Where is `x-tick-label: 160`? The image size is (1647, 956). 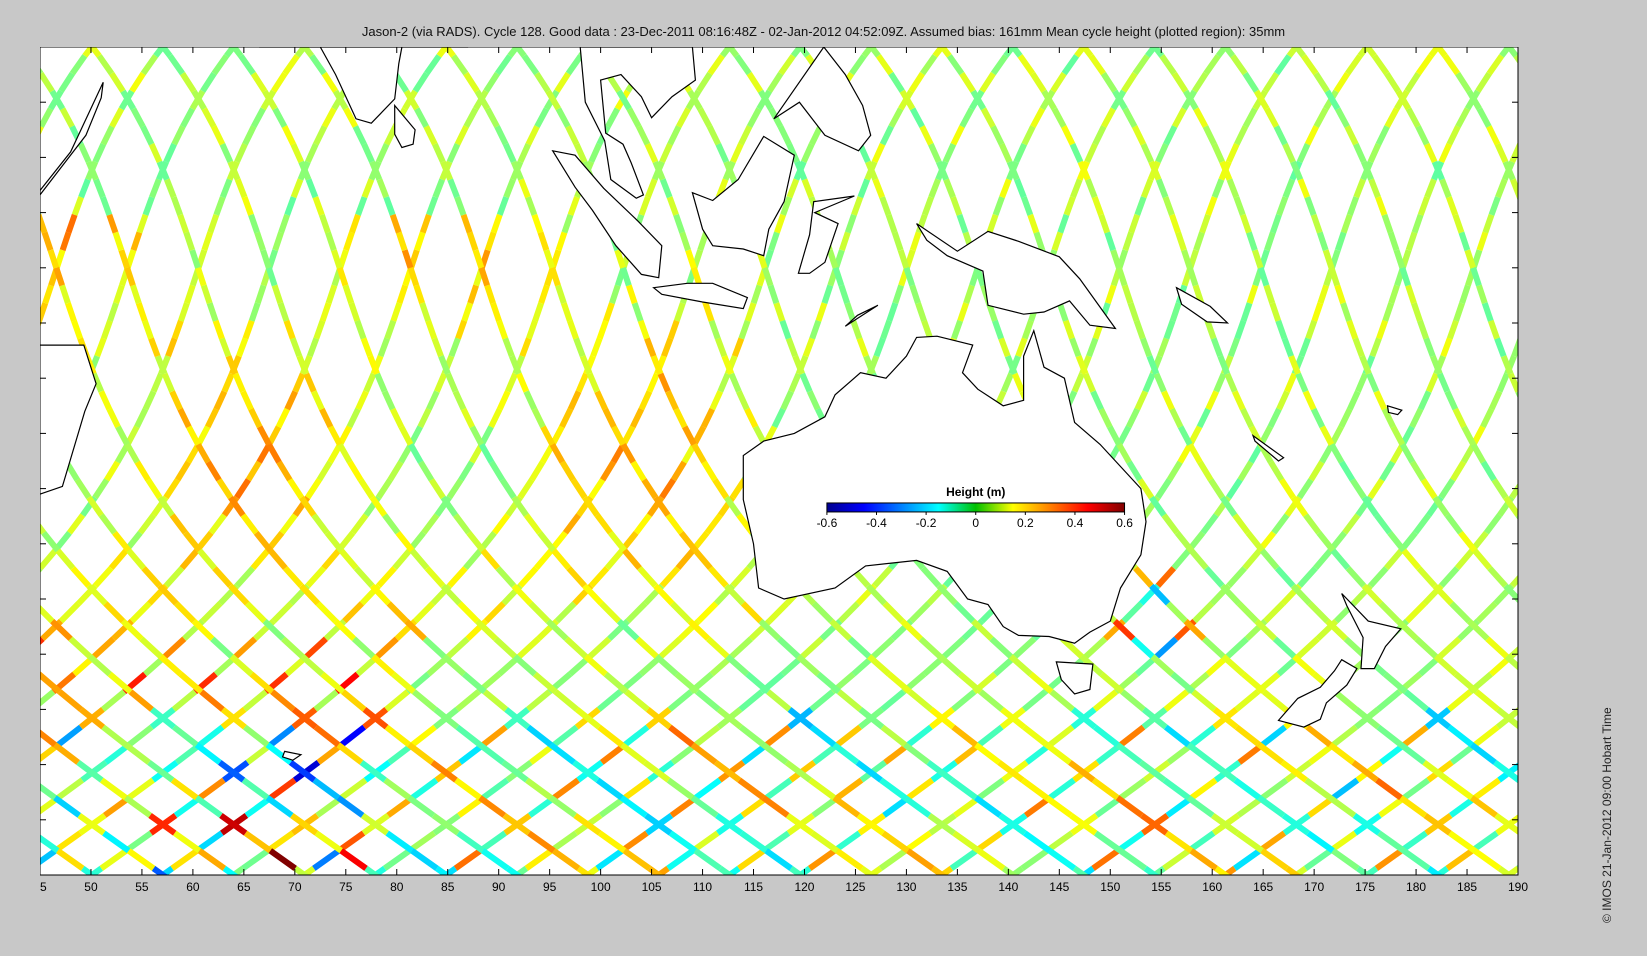 x-tick-label: 160 is located at coordinates (1212, 887).